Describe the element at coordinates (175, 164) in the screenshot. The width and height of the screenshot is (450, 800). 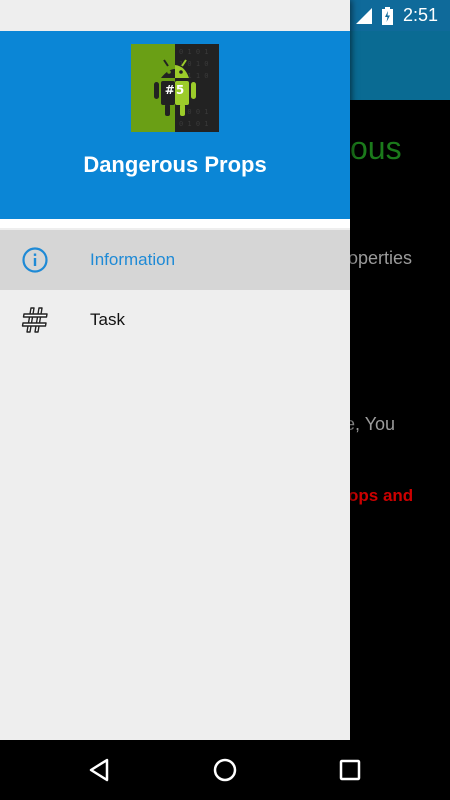
I see `drawer-title: Dangerous Props` at that location.